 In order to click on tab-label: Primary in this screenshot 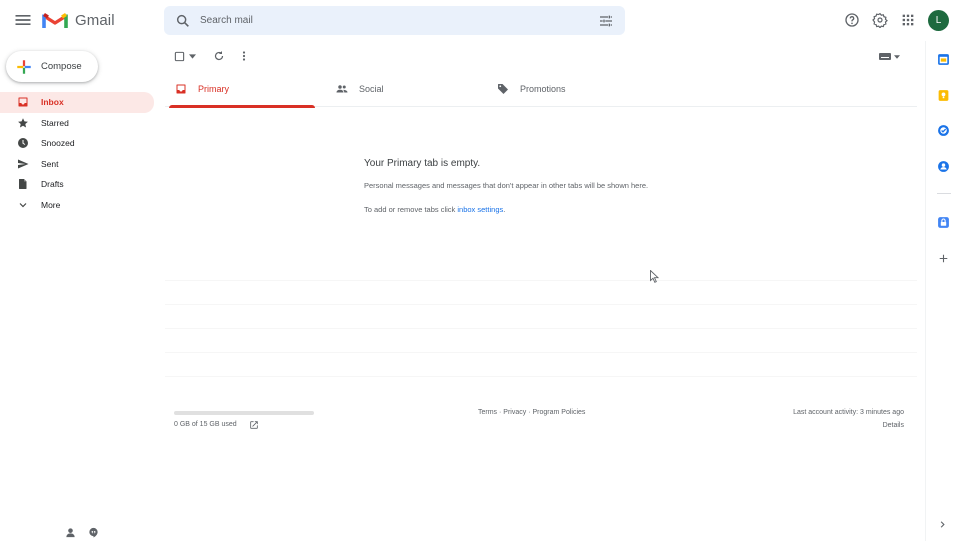, I will do `click(213, 89)`.